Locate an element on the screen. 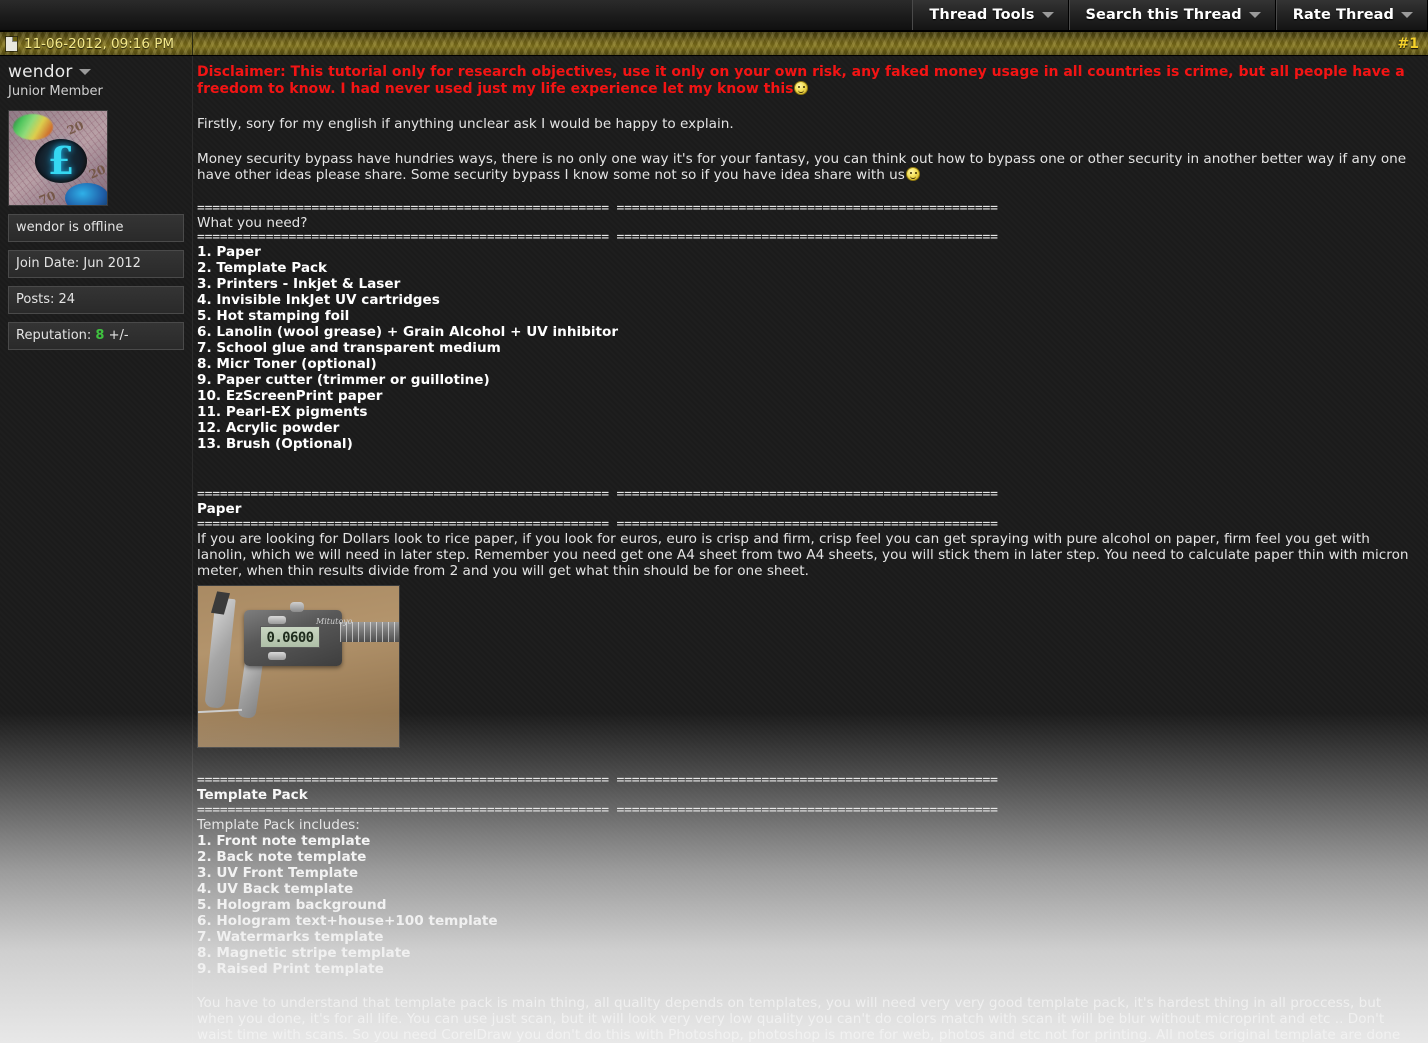  list-item: 13. Brush (Optional) is located at coordinates (275, 443).